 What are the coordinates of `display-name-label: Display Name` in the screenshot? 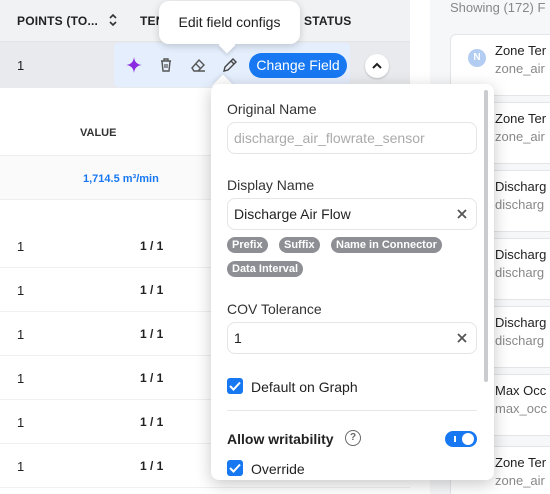 It's located at (271, 185).